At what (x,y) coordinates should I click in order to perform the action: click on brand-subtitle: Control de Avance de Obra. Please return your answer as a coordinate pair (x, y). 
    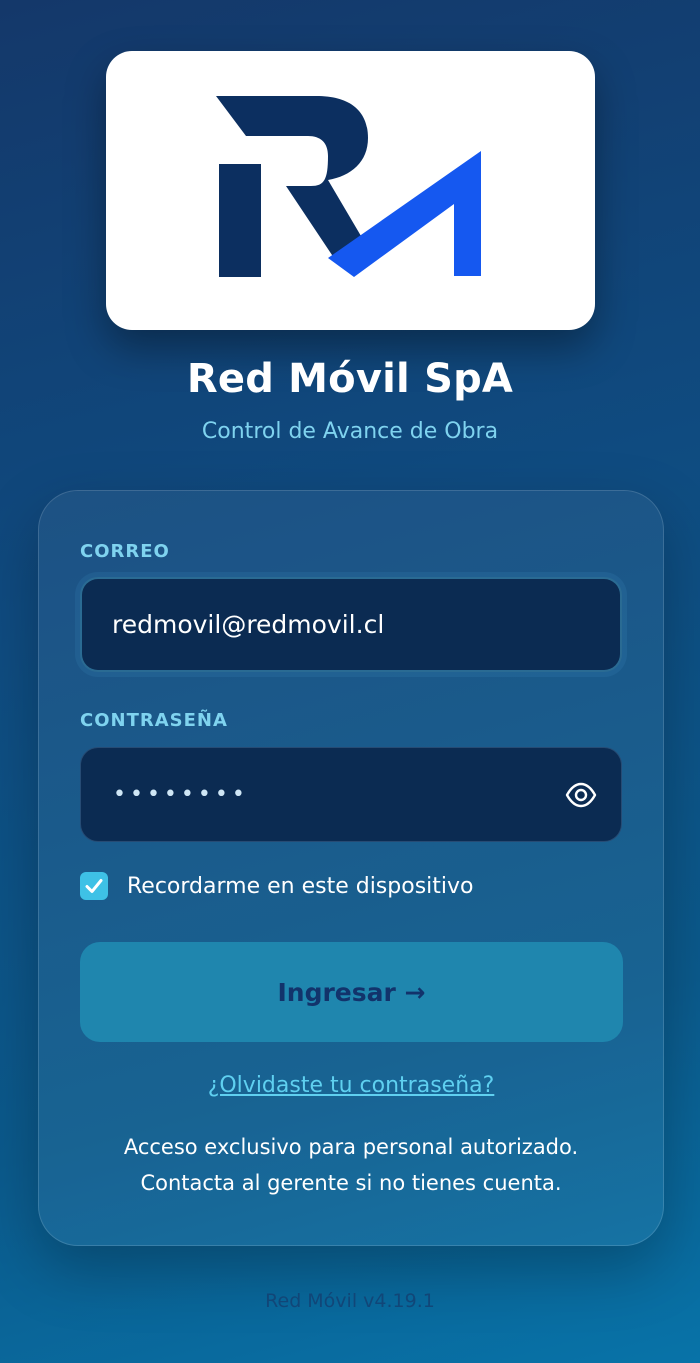
    Looking at the image, I should click on (350, 431).